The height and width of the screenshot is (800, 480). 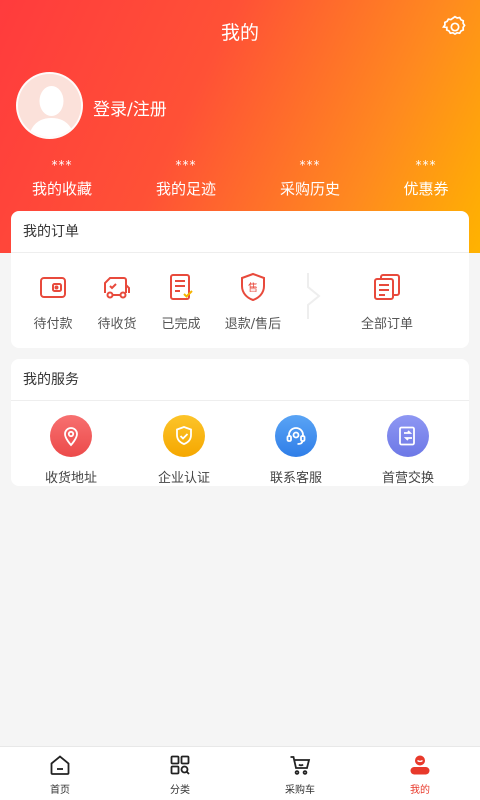 I want to click on service-shipping-address: 收货地址, so click(x=71, y=450).